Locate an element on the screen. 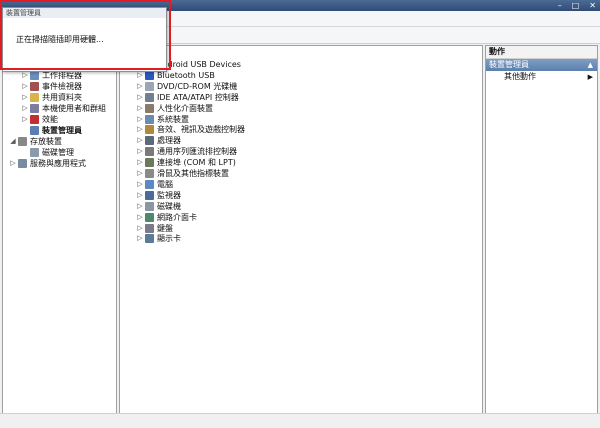 The height and width of the screenshot is (428, 600). tree-item: ▷ 事件檢視器 is located at coordinates (51, 86).